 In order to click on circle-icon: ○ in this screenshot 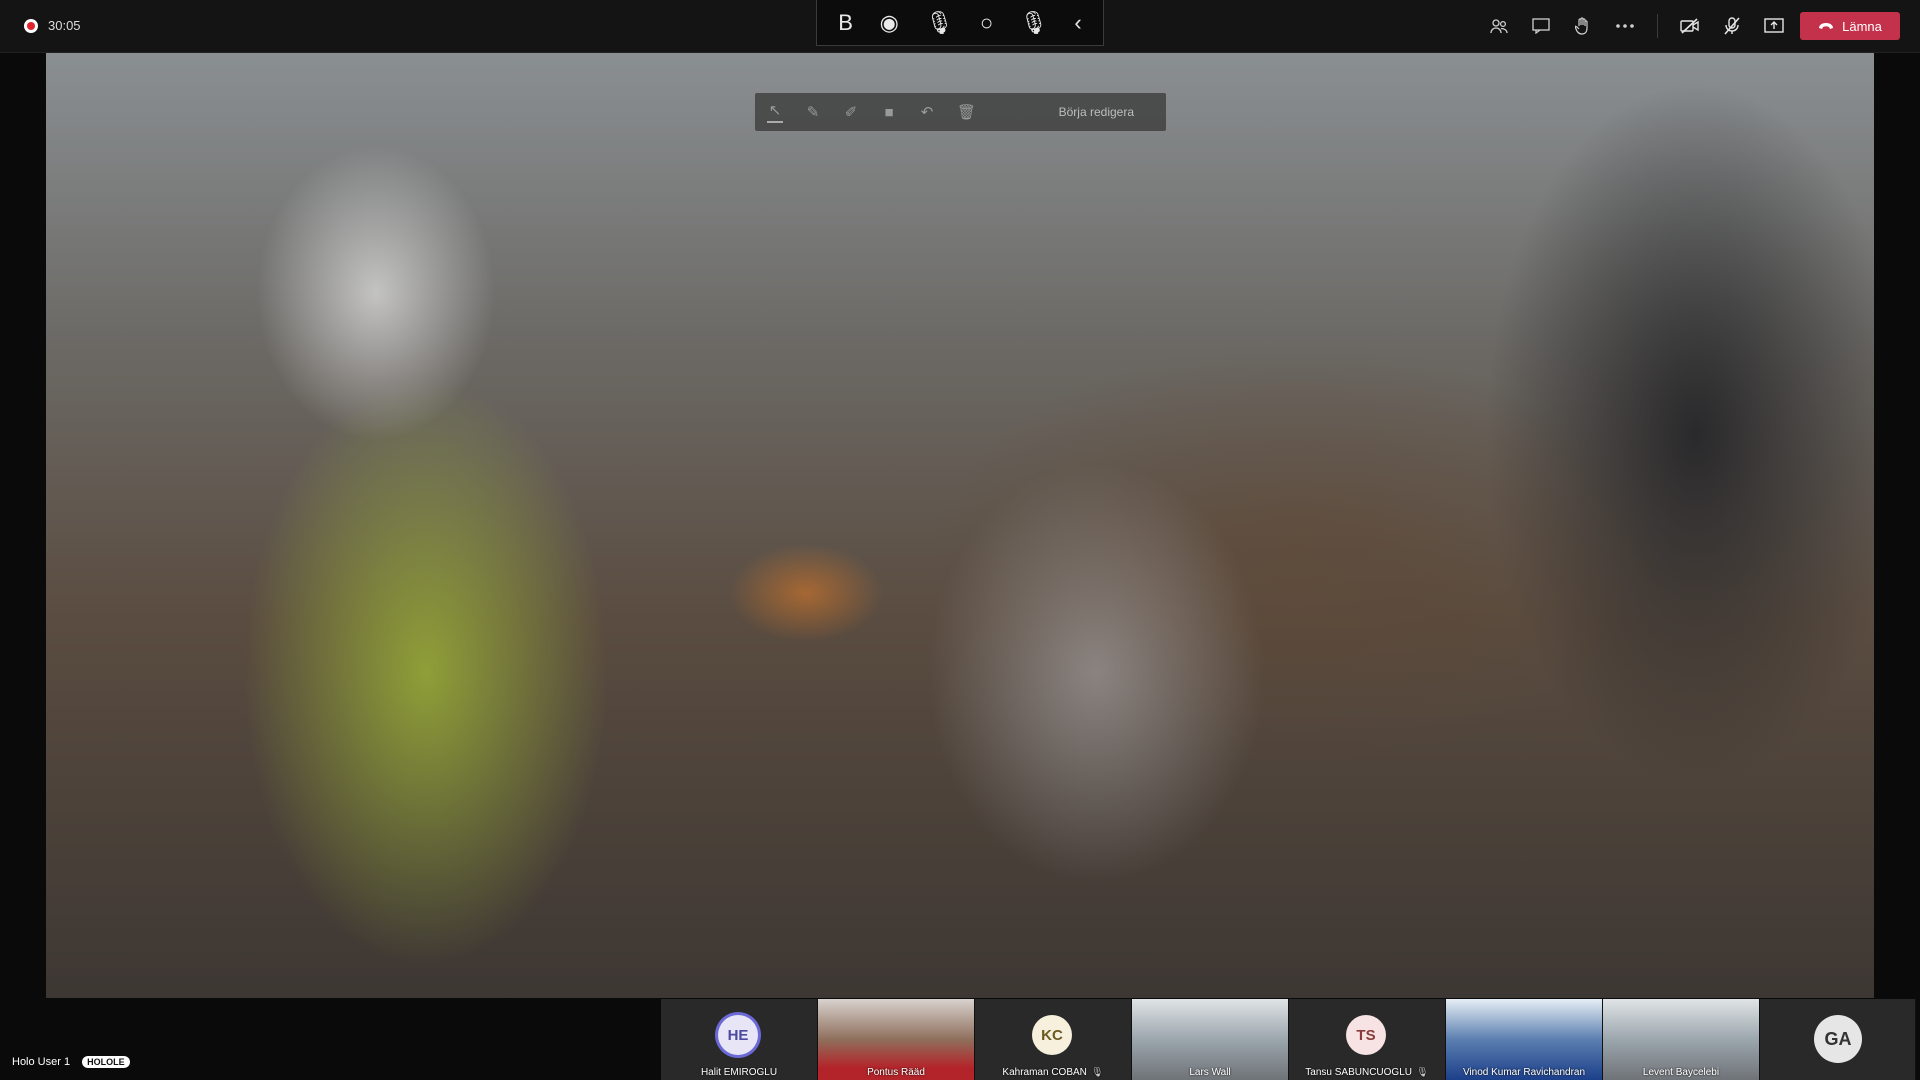, I will do `click(986, 22)`.